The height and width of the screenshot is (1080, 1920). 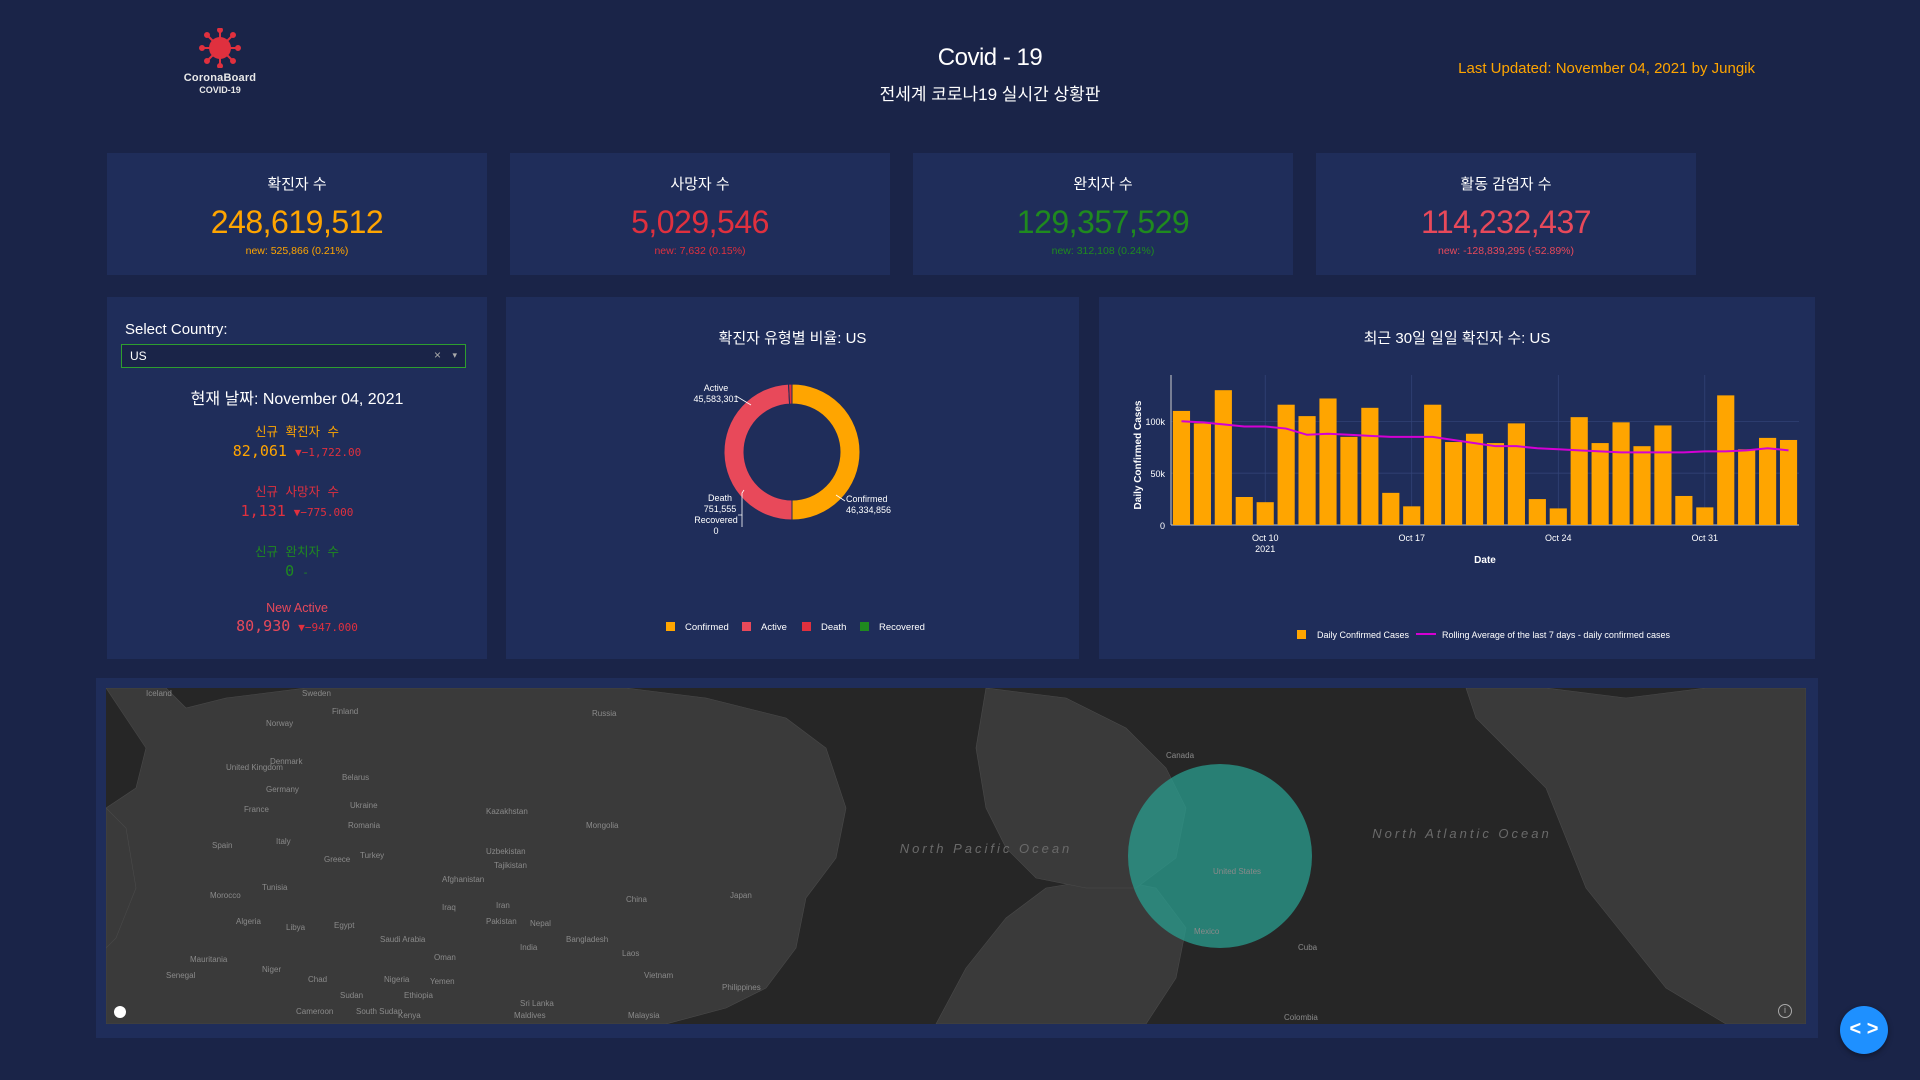 I want to click on donut-value-recovered: 0, so click(x=715, y=531).